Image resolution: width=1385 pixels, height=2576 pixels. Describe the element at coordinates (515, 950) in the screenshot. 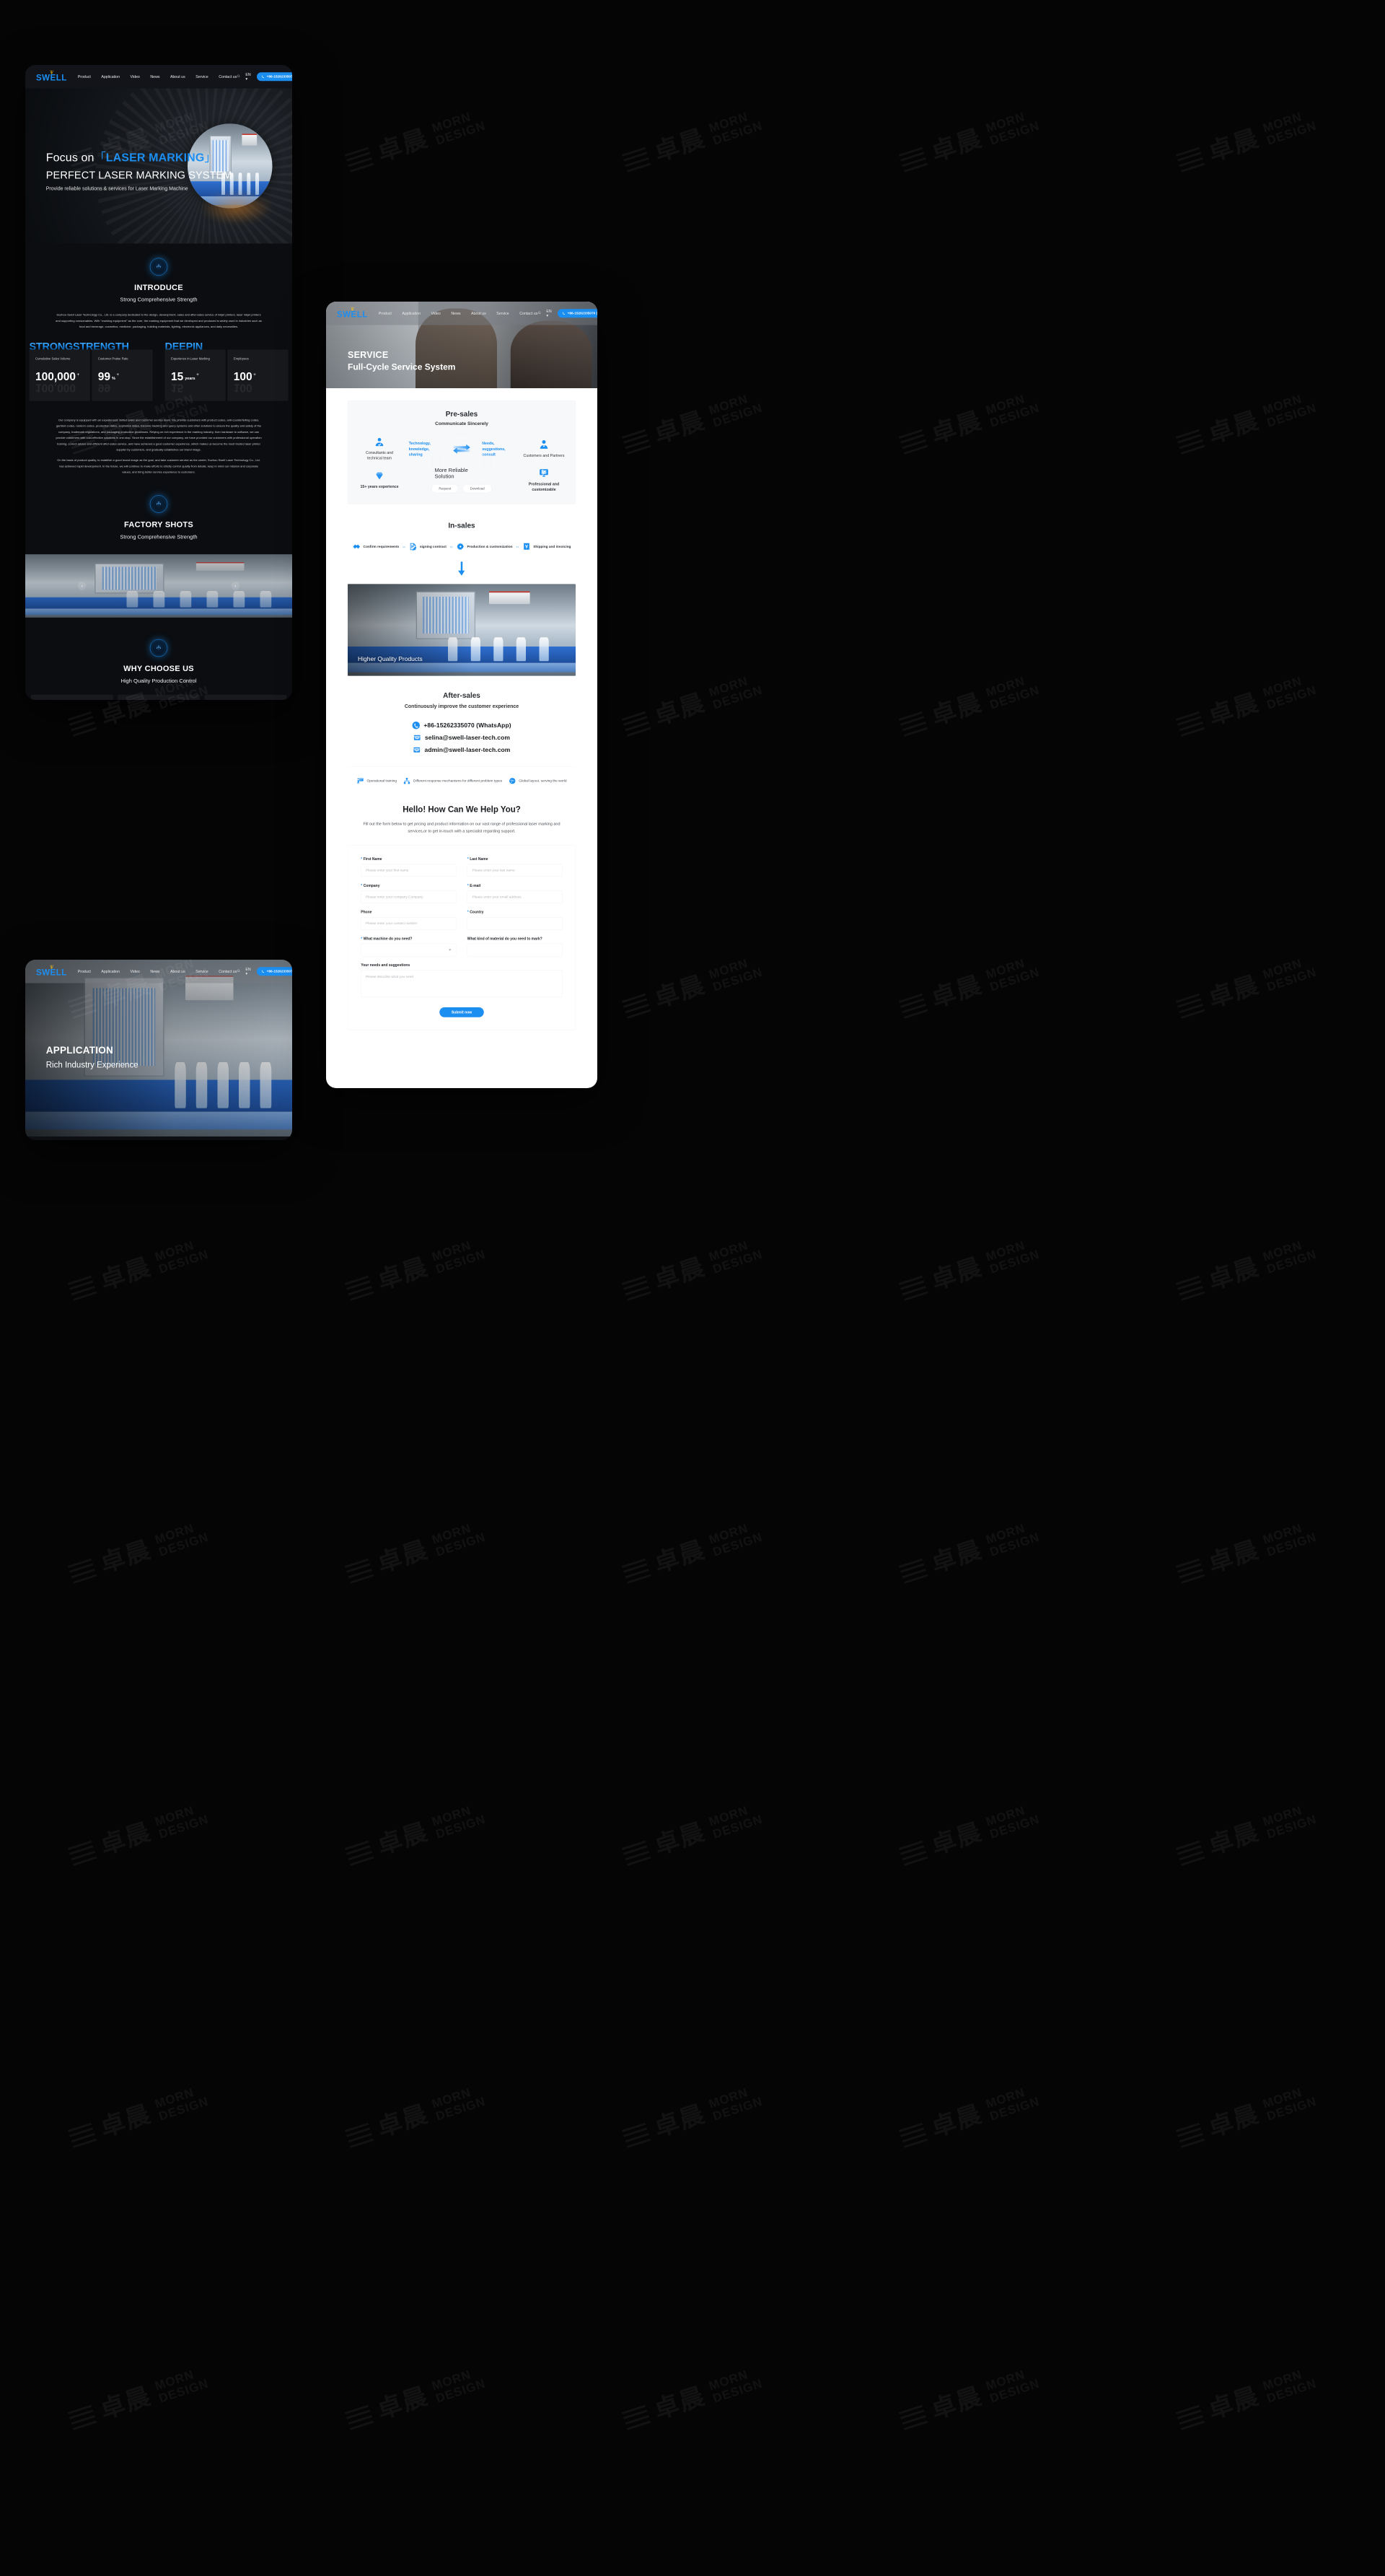

I see `material-input` at that location.